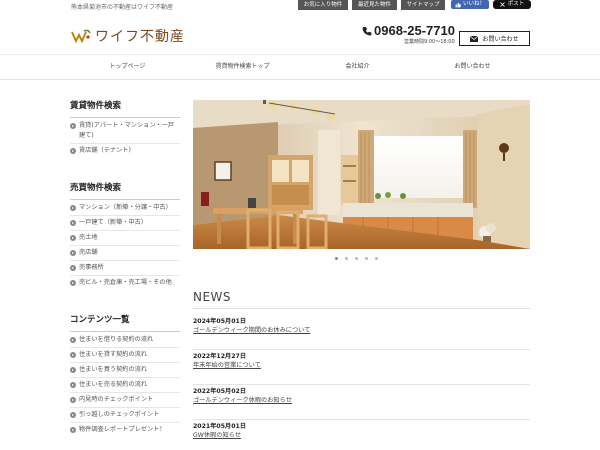  What do you see at coordinates (300, 79) in the screenshot?
I see `nav-bottom-border` at bounding box center [300, 79].